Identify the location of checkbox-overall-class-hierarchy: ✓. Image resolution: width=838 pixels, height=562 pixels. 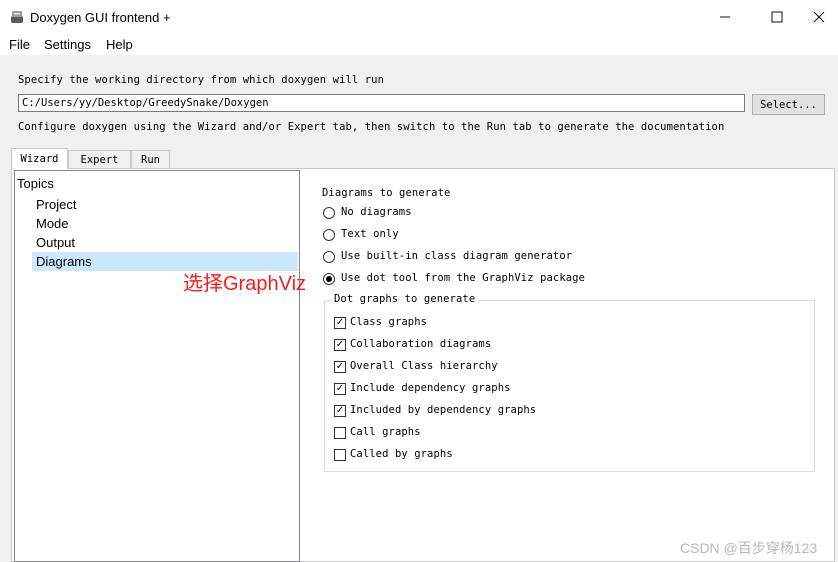
(340, 367).